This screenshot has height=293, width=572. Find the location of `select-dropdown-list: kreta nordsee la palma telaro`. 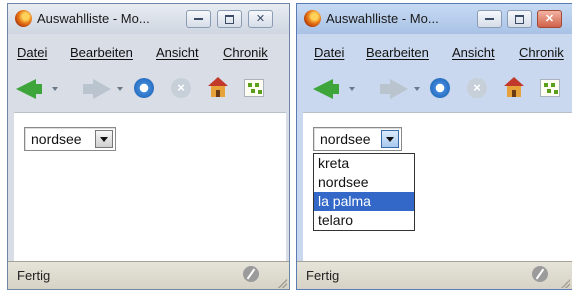

select-dropdown-list: kreta nordsee la palma telaro is located at coordinates (364, 192).